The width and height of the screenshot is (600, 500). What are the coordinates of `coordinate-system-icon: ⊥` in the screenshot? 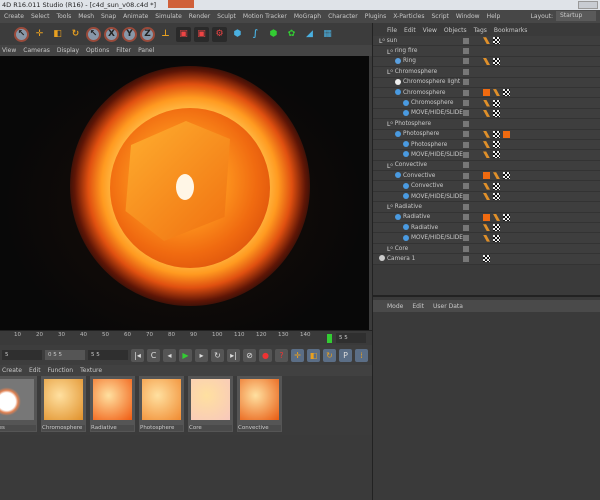 It's located at (165, 34).